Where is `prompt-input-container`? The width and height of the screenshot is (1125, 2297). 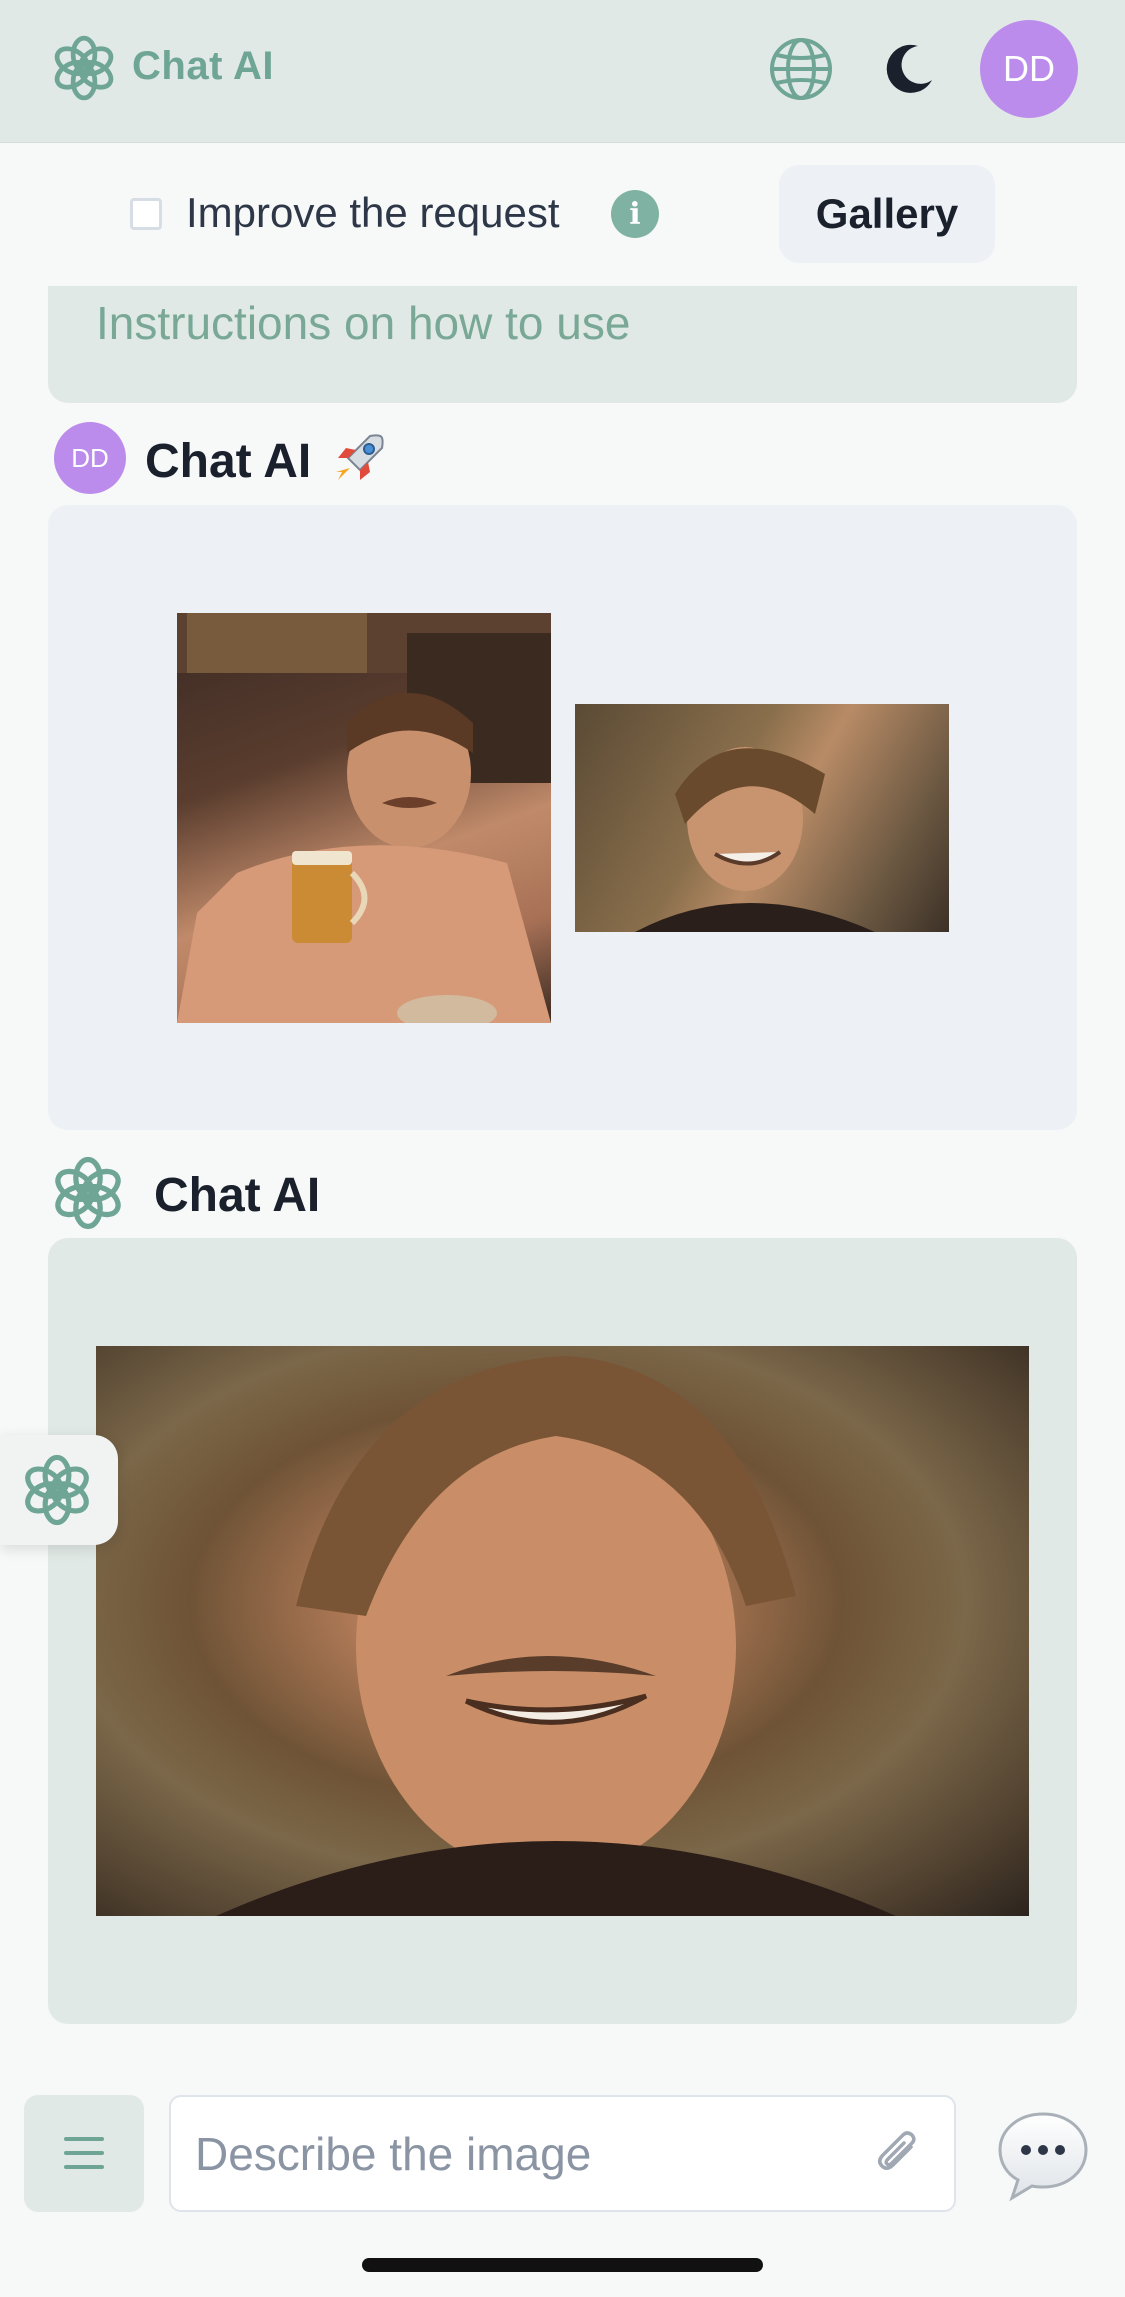 prompt-input-container is located at coordinates (562, 2153).